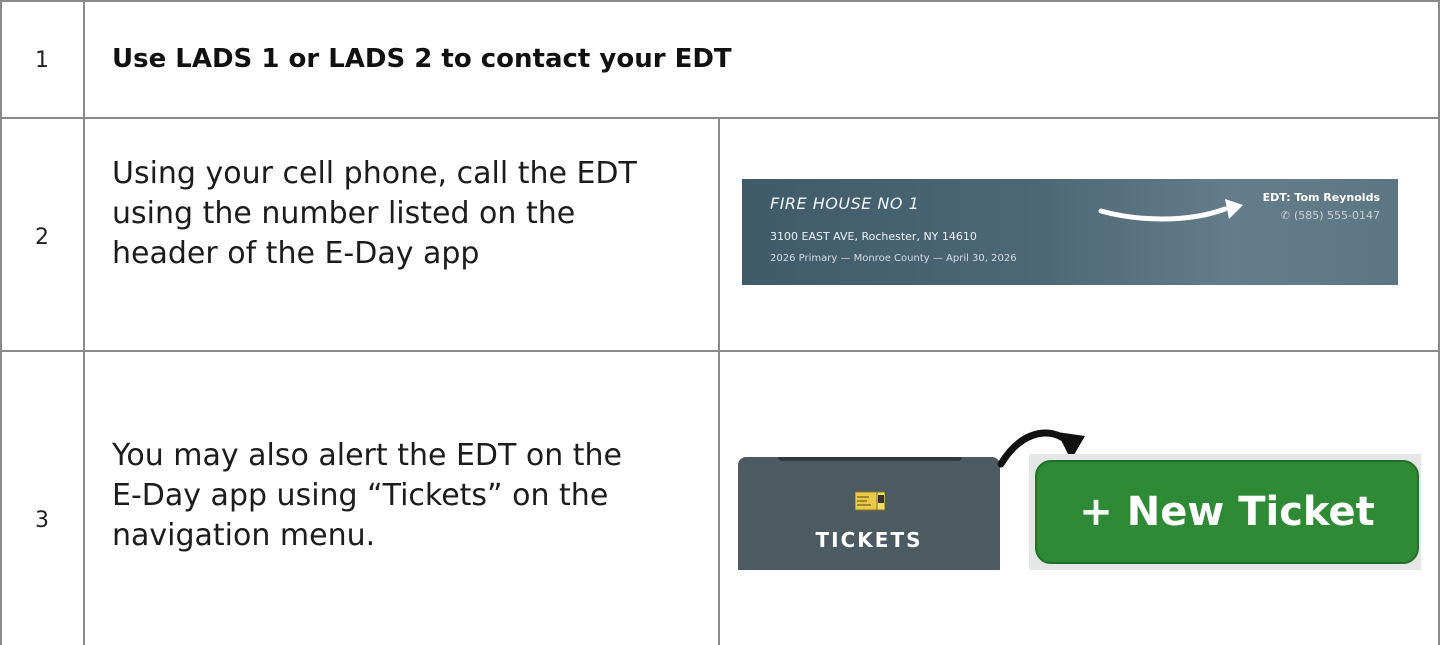 The width and height of the screenshot is (1440, 645). I want to click on nav-item-tickets: TICKETS, so click(869, 513).